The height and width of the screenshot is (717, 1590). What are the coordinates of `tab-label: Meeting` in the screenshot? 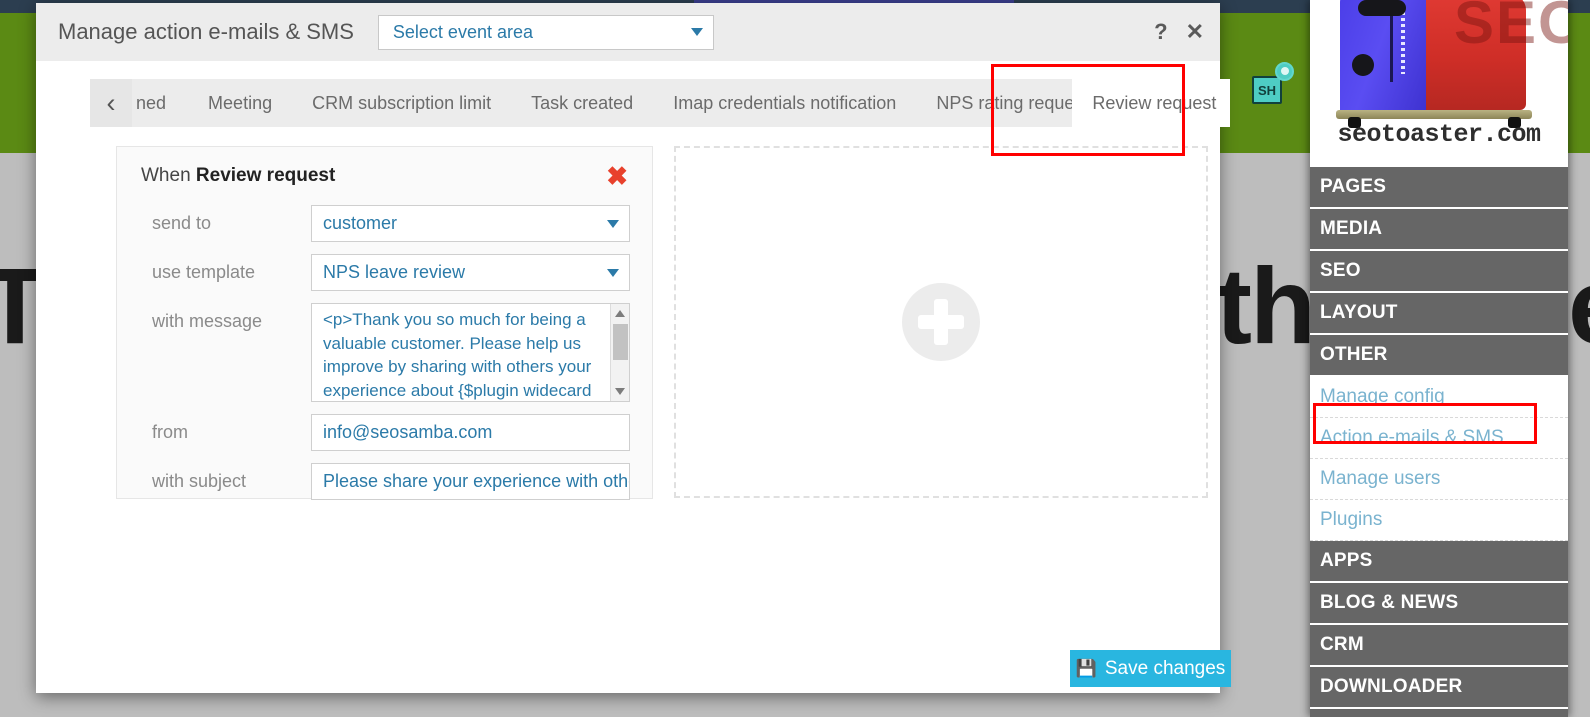 It's located at (240, 102).